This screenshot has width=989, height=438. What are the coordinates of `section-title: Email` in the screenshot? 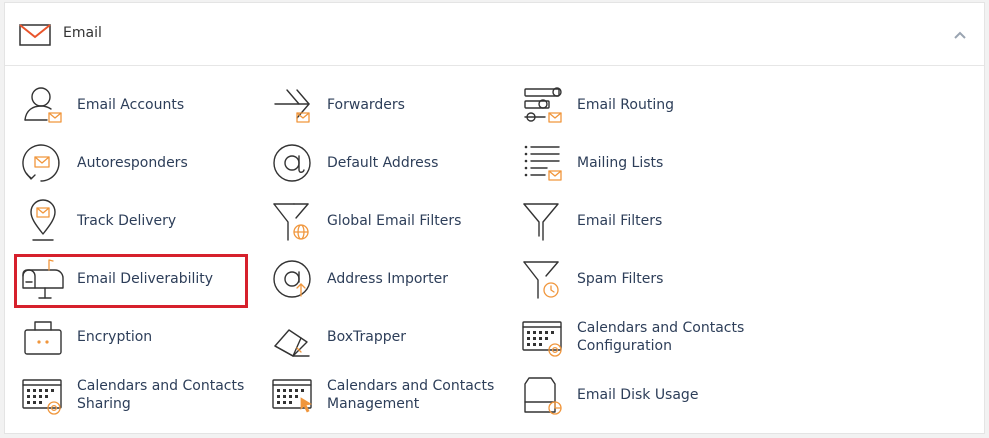 It's located at (82, 33).